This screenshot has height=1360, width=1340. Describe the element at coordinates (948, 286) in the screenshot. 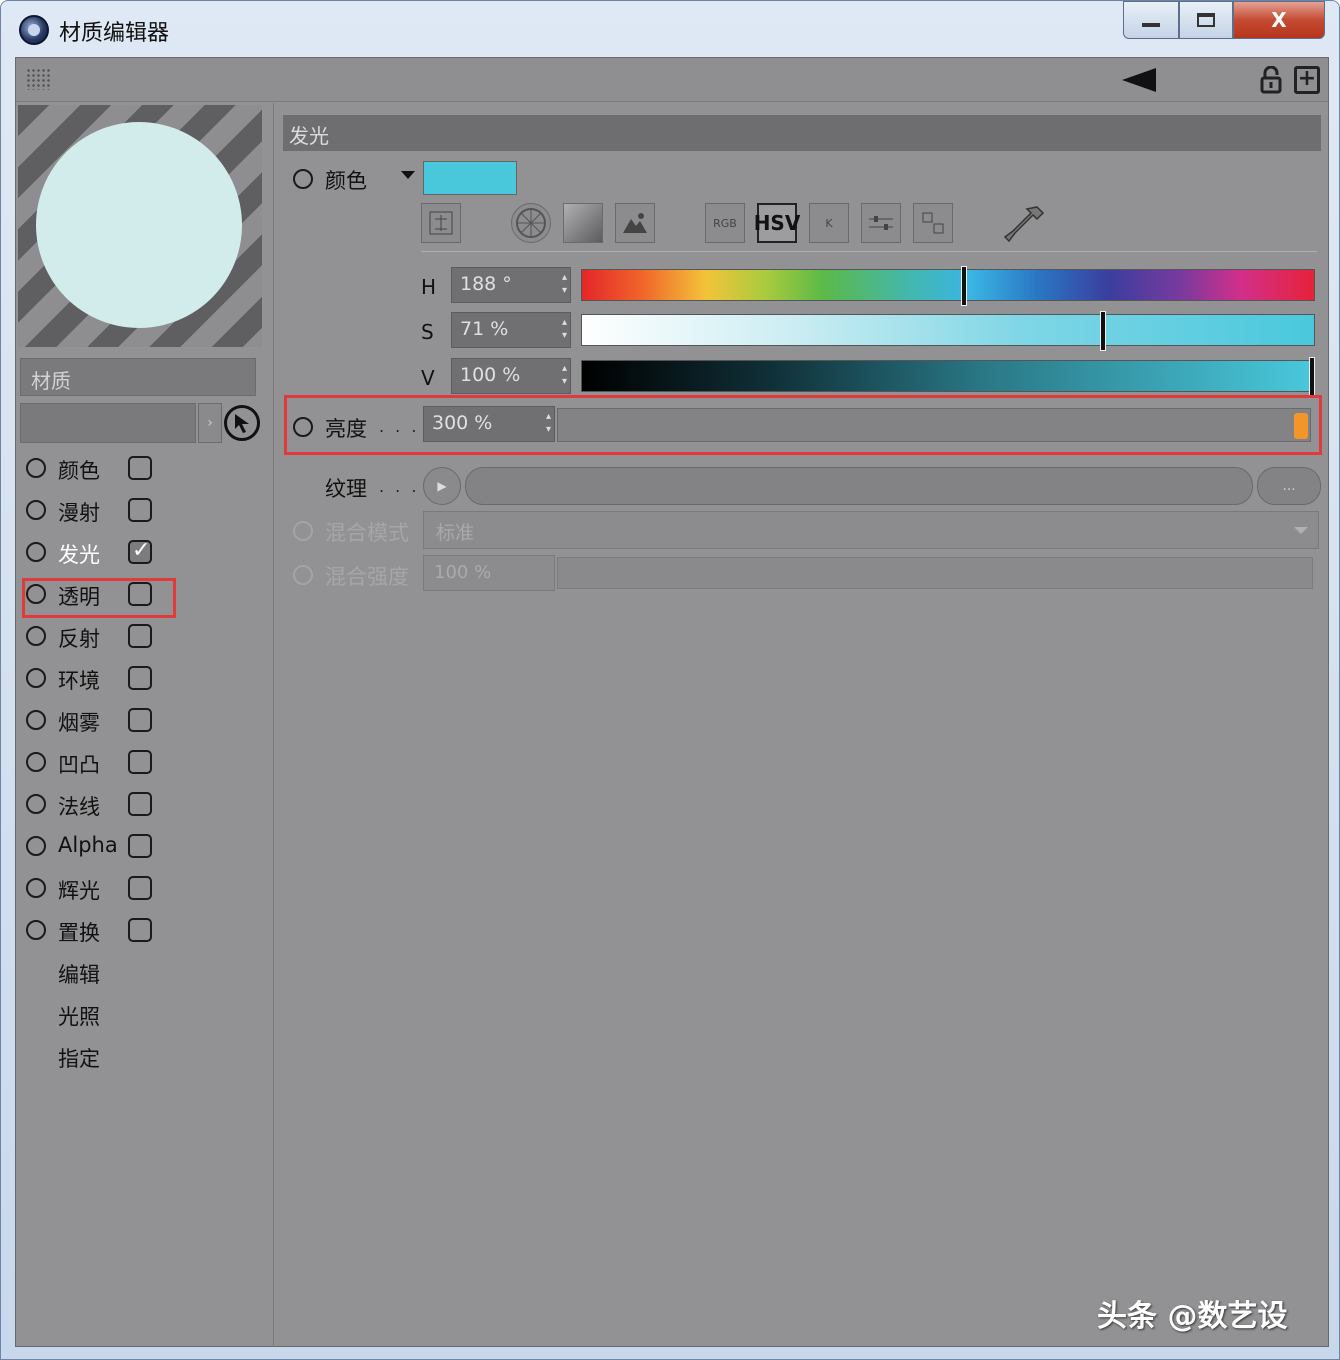

I see `hue-slider` at that location.